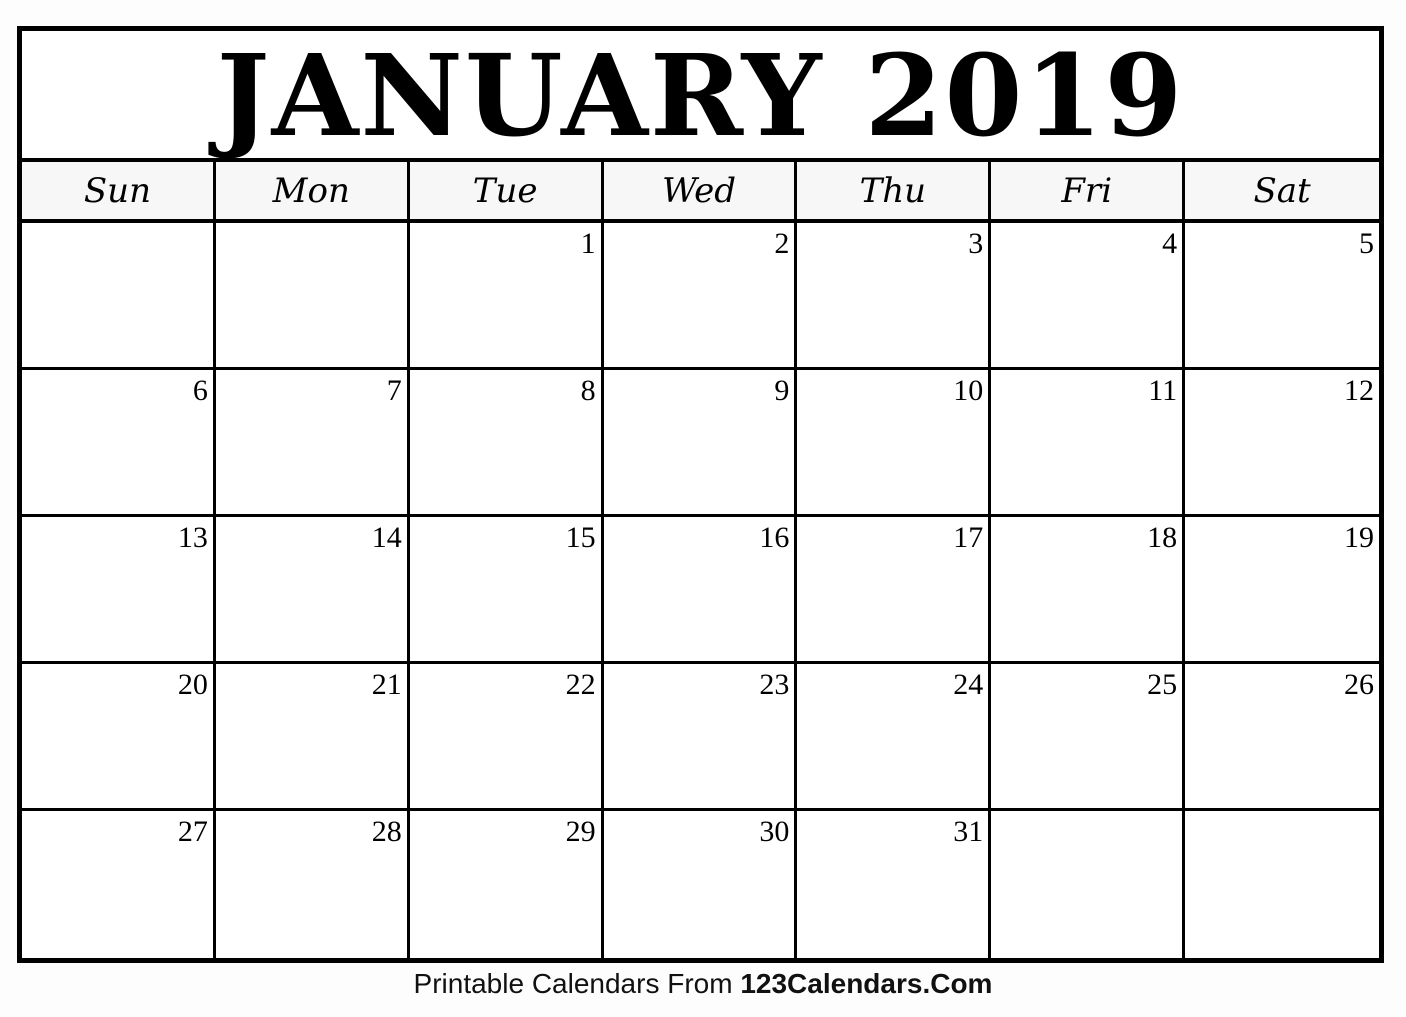  Describe the element at coordinates (700, 443) in the screenshot. I see `day-cell: 9` at that location.